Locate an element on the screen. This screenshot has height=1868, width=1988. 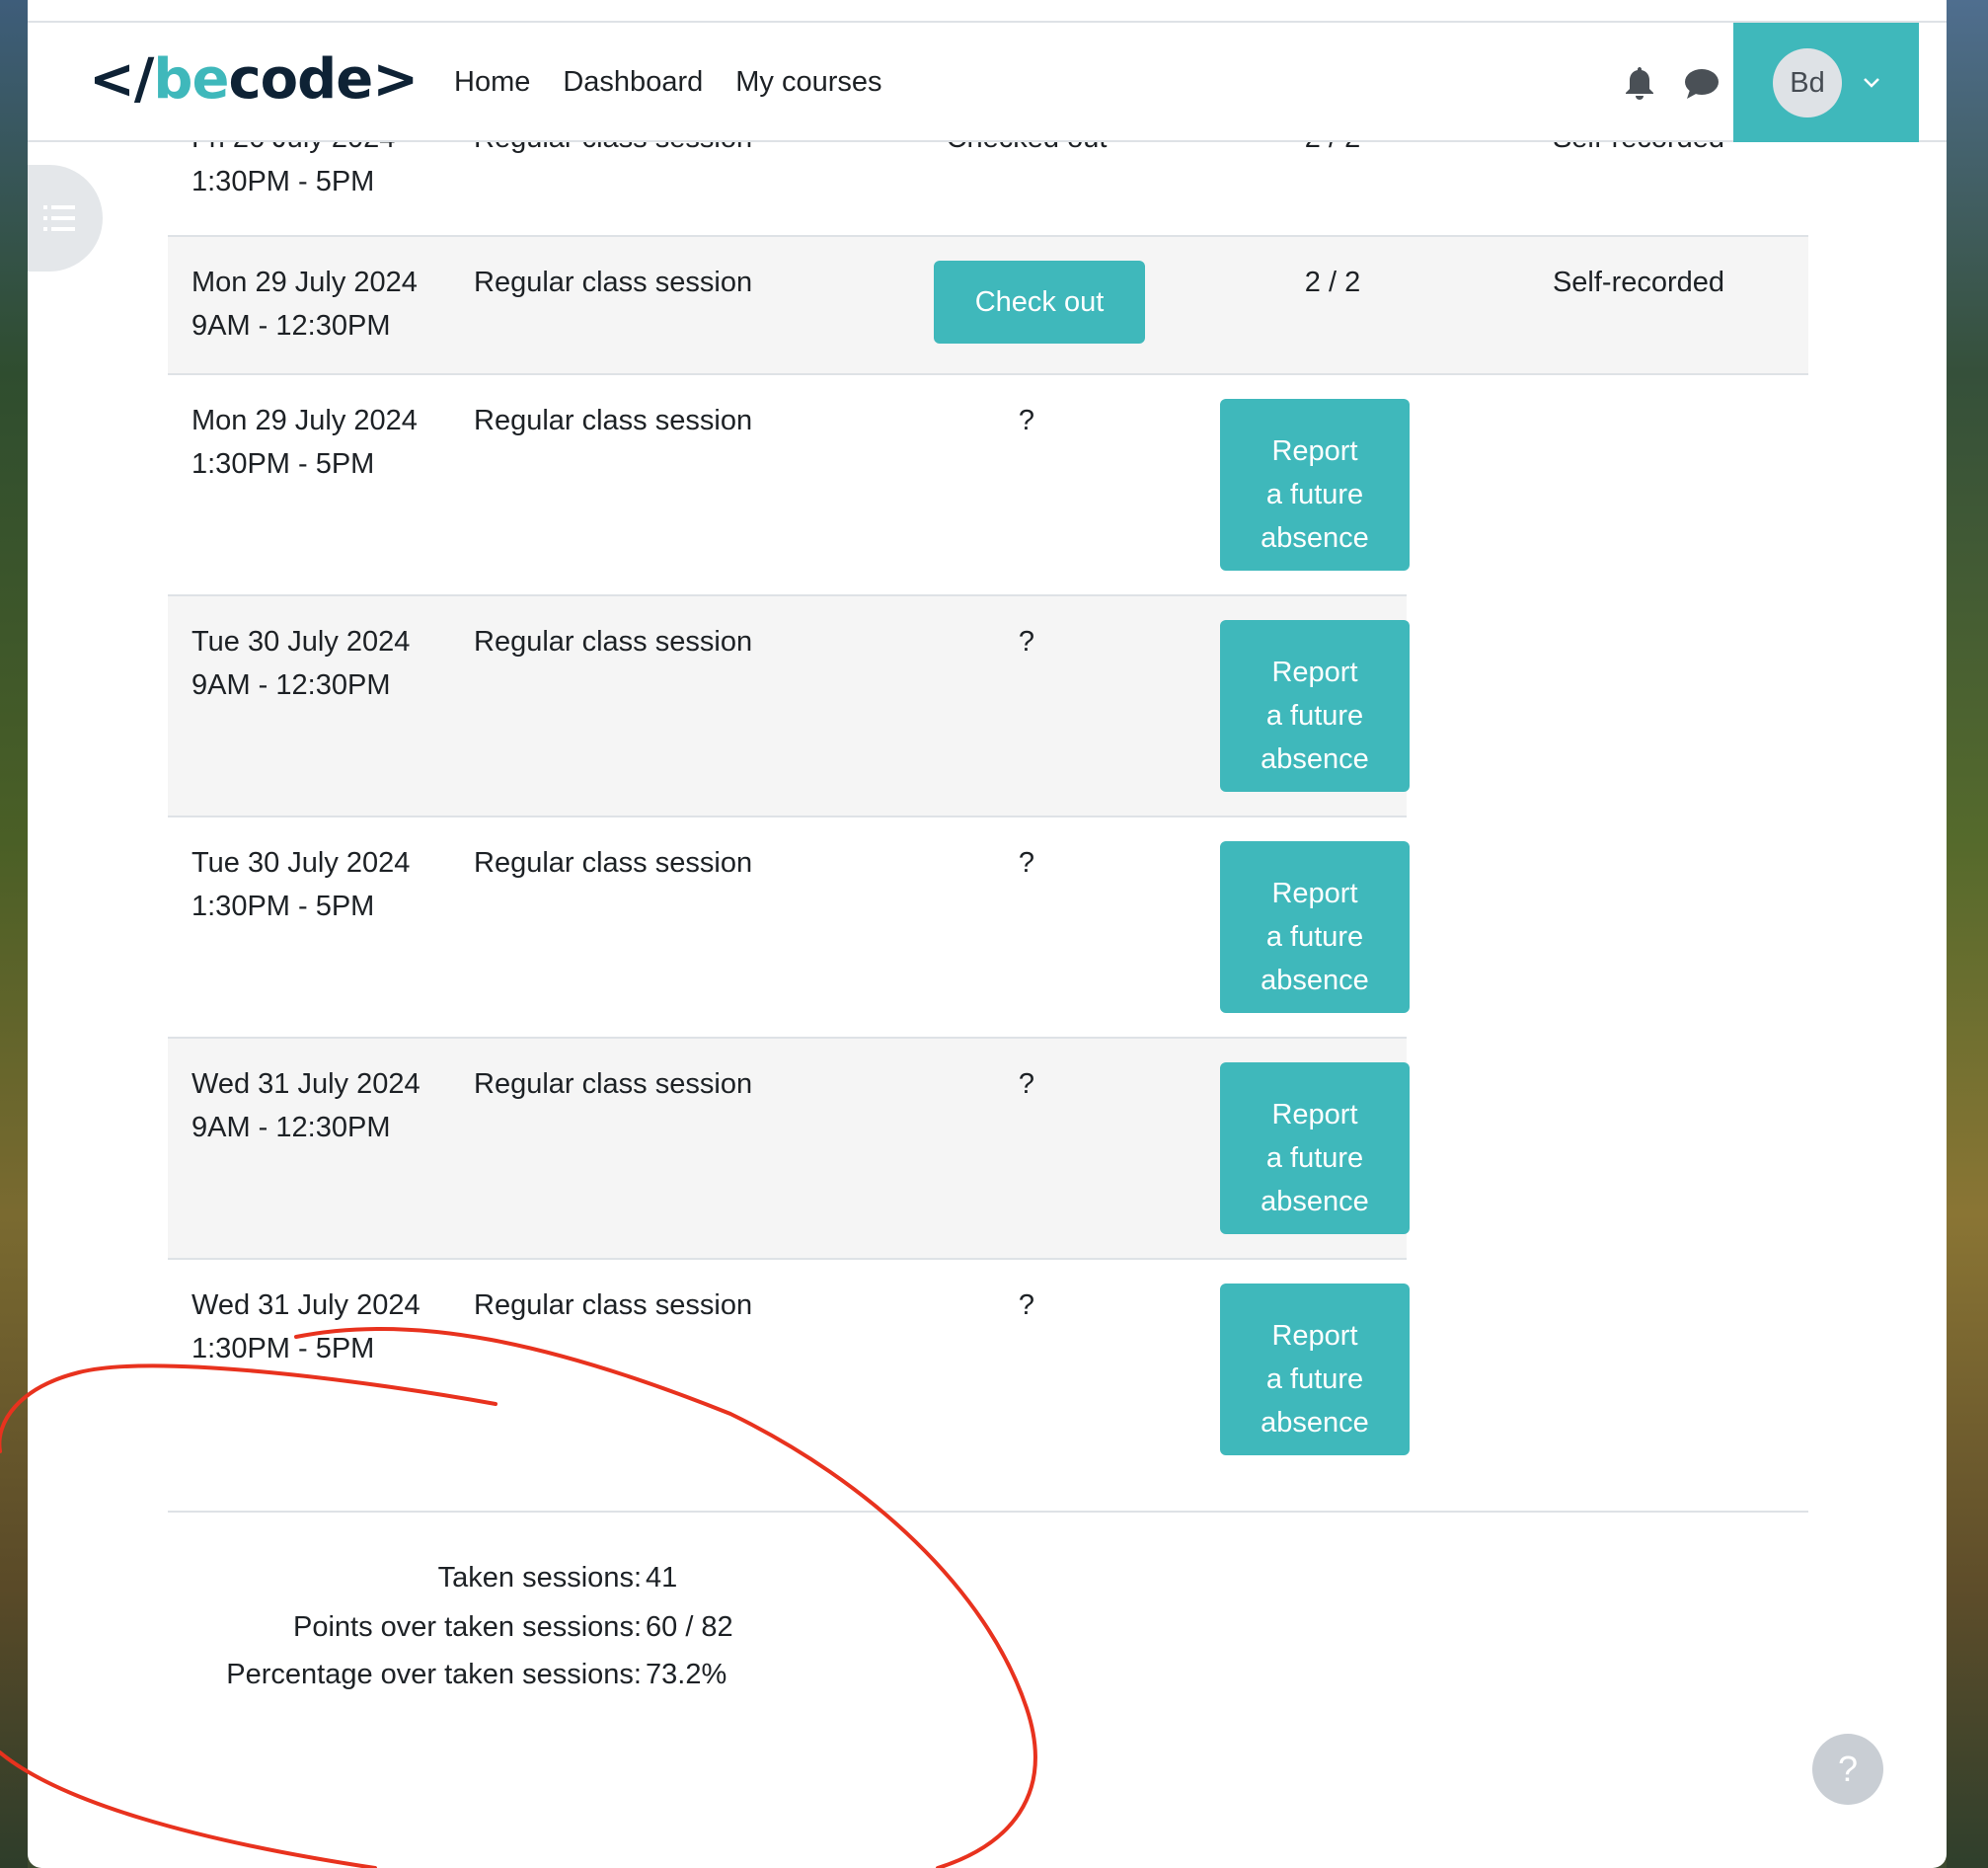
session-date-cell: Wed 31 July 2024 1:30PM - 5PM is located at coordinates (306, 1327).